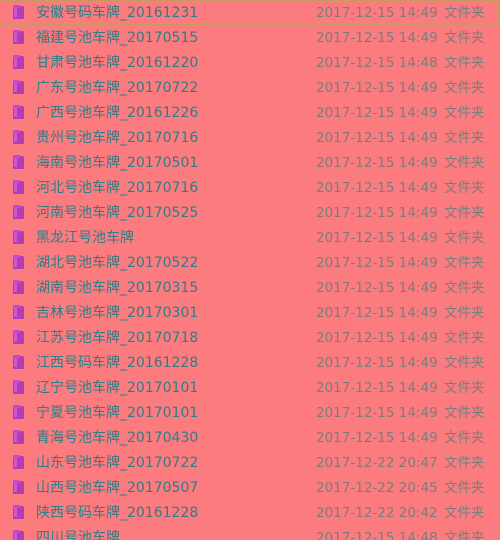  I want to click on file-name: 海南号池车牌_20170501, so click(117, 162).